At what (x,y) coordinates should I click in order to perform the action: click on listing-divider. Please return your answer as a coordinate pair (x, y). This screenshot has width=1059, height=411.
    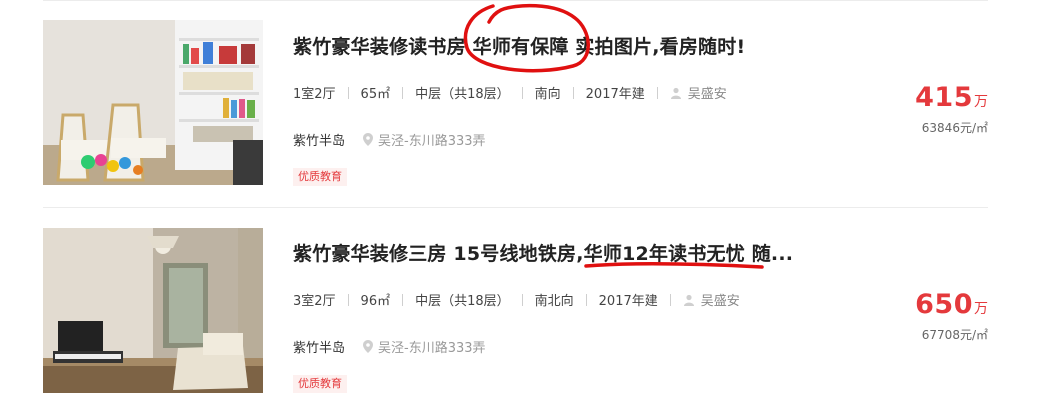
    Looking at the image, I should click on (515, 207).